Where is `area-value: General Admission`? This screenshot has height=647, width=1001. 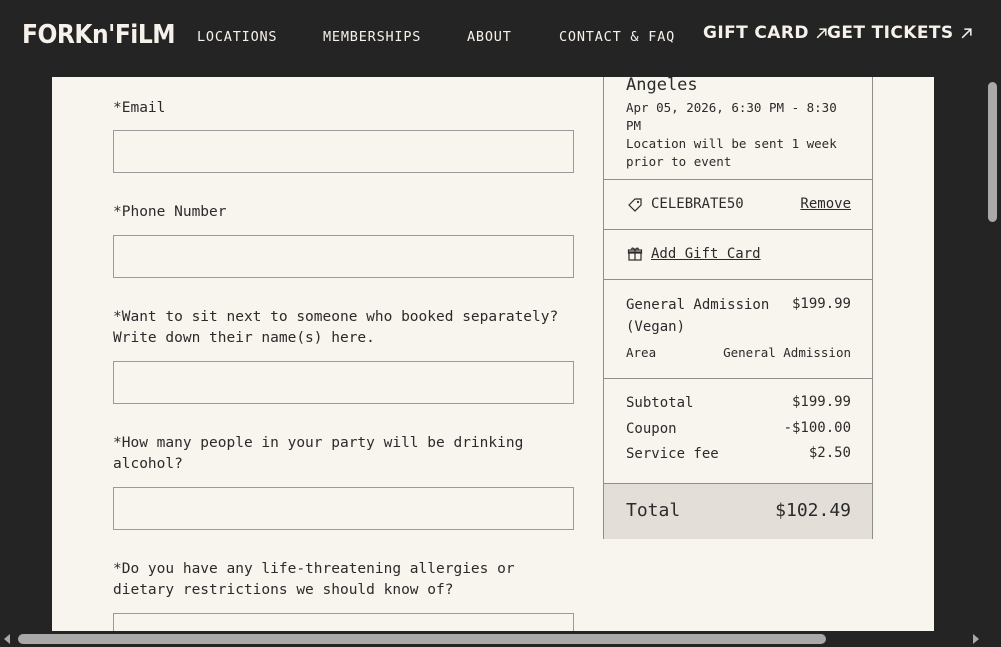 area-value: General Admission is located at coordinates (787, 352).